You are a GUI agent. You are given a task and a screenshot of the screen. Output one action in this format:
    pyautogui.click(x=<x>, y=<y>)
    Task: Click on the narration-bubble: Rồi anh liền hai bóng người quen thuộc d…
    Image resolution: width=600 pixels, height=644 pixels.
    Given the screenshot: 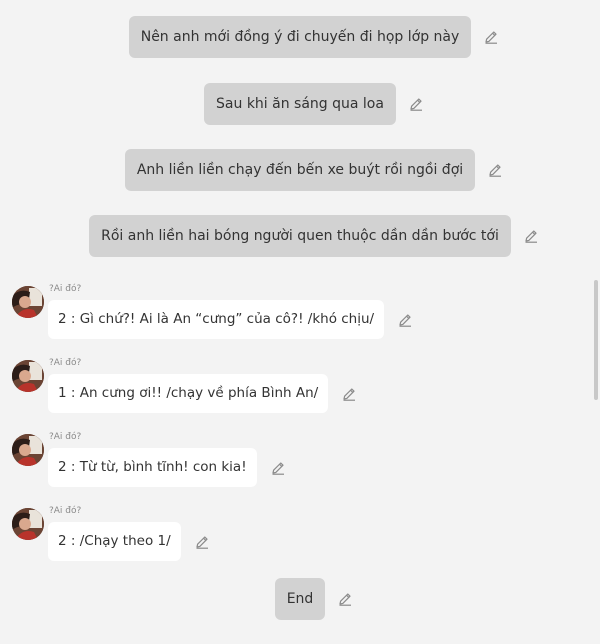 What is the action you would take?
    pyautogui.click(x=300, y=236)
    